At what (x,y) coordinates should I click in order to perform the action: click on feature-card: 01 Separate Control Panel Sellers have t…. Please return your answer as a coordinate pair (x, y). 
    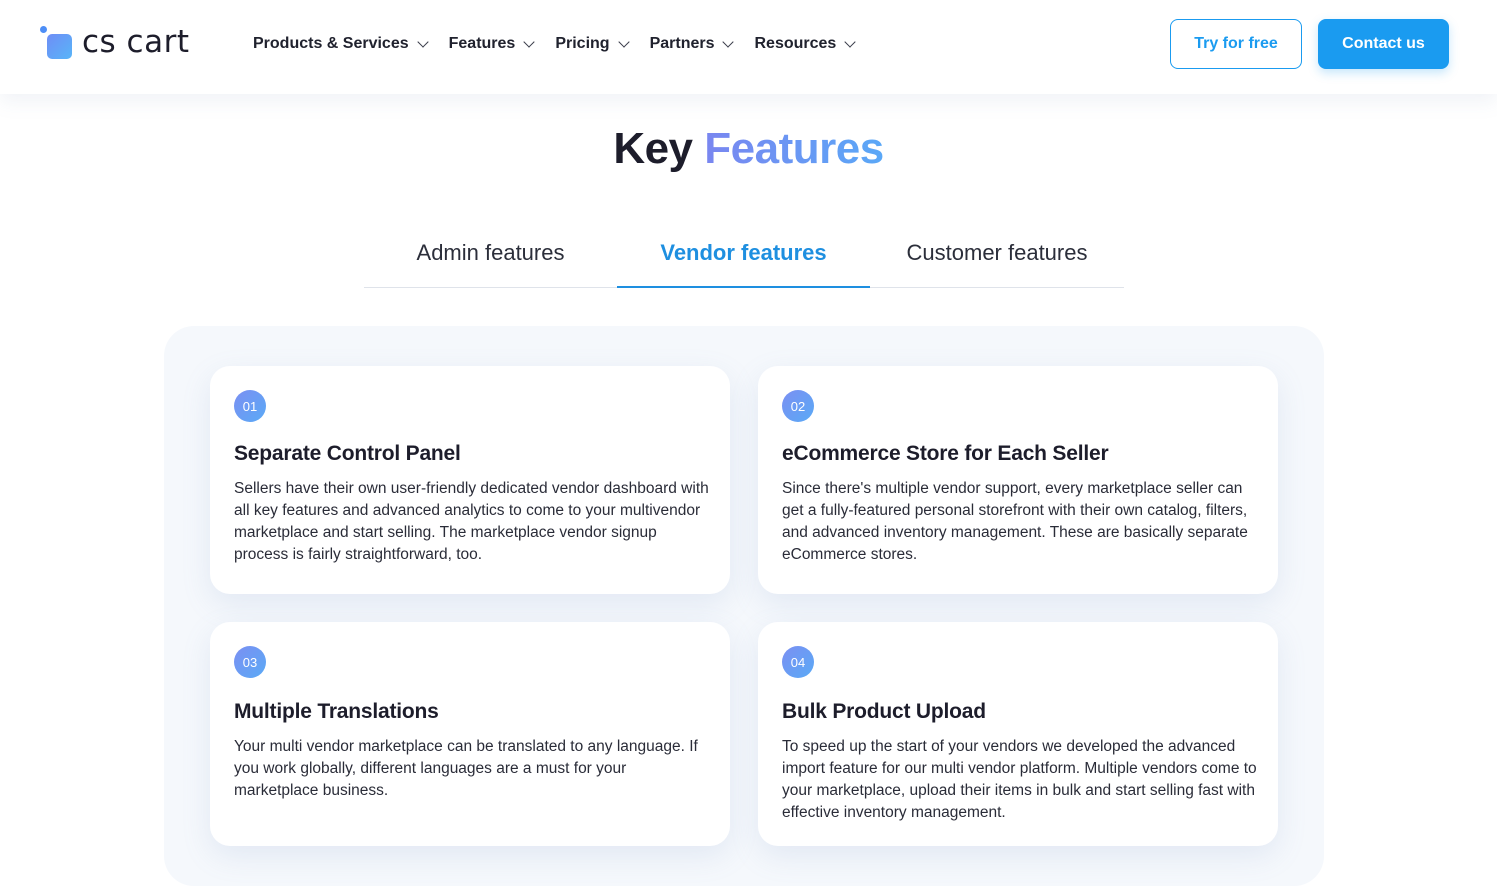
    Looking at the image, I should click on (470, 480).